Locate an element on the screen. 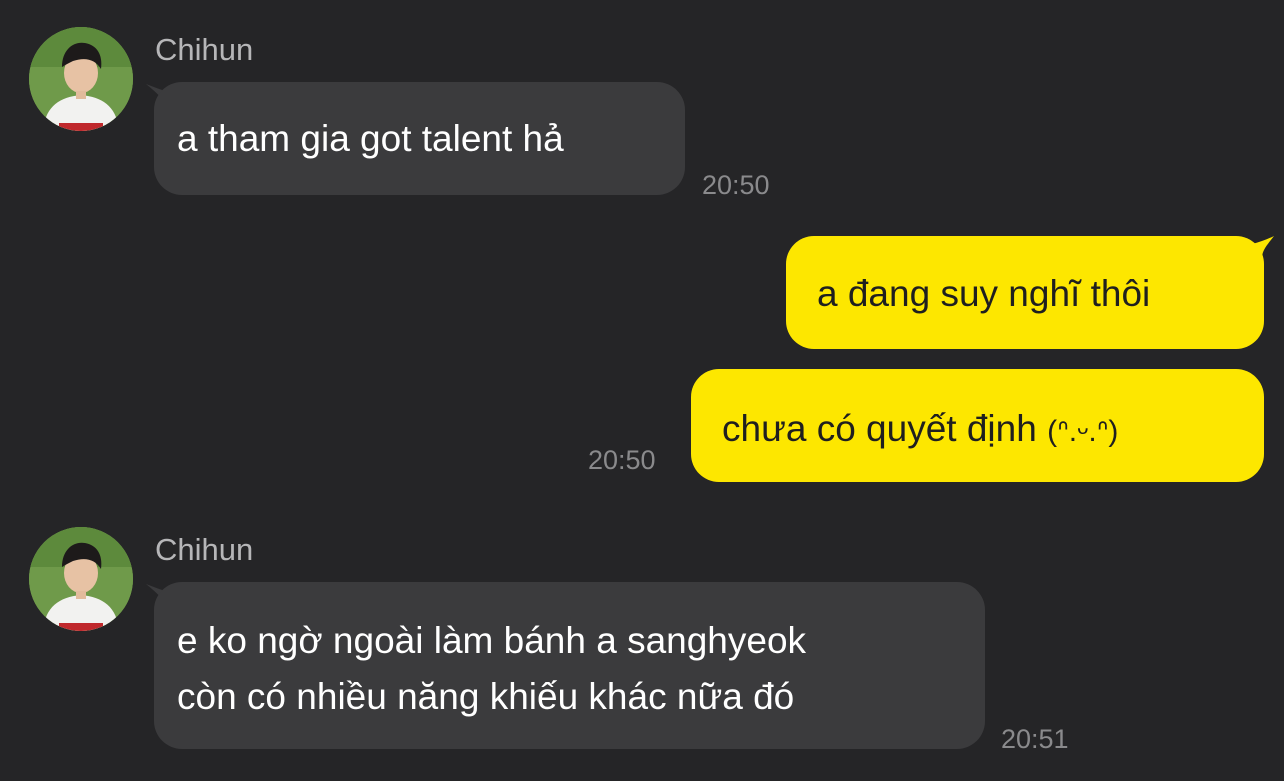  message-text: a đang suy nghĩ thôi is located at coordinates (984, 293).